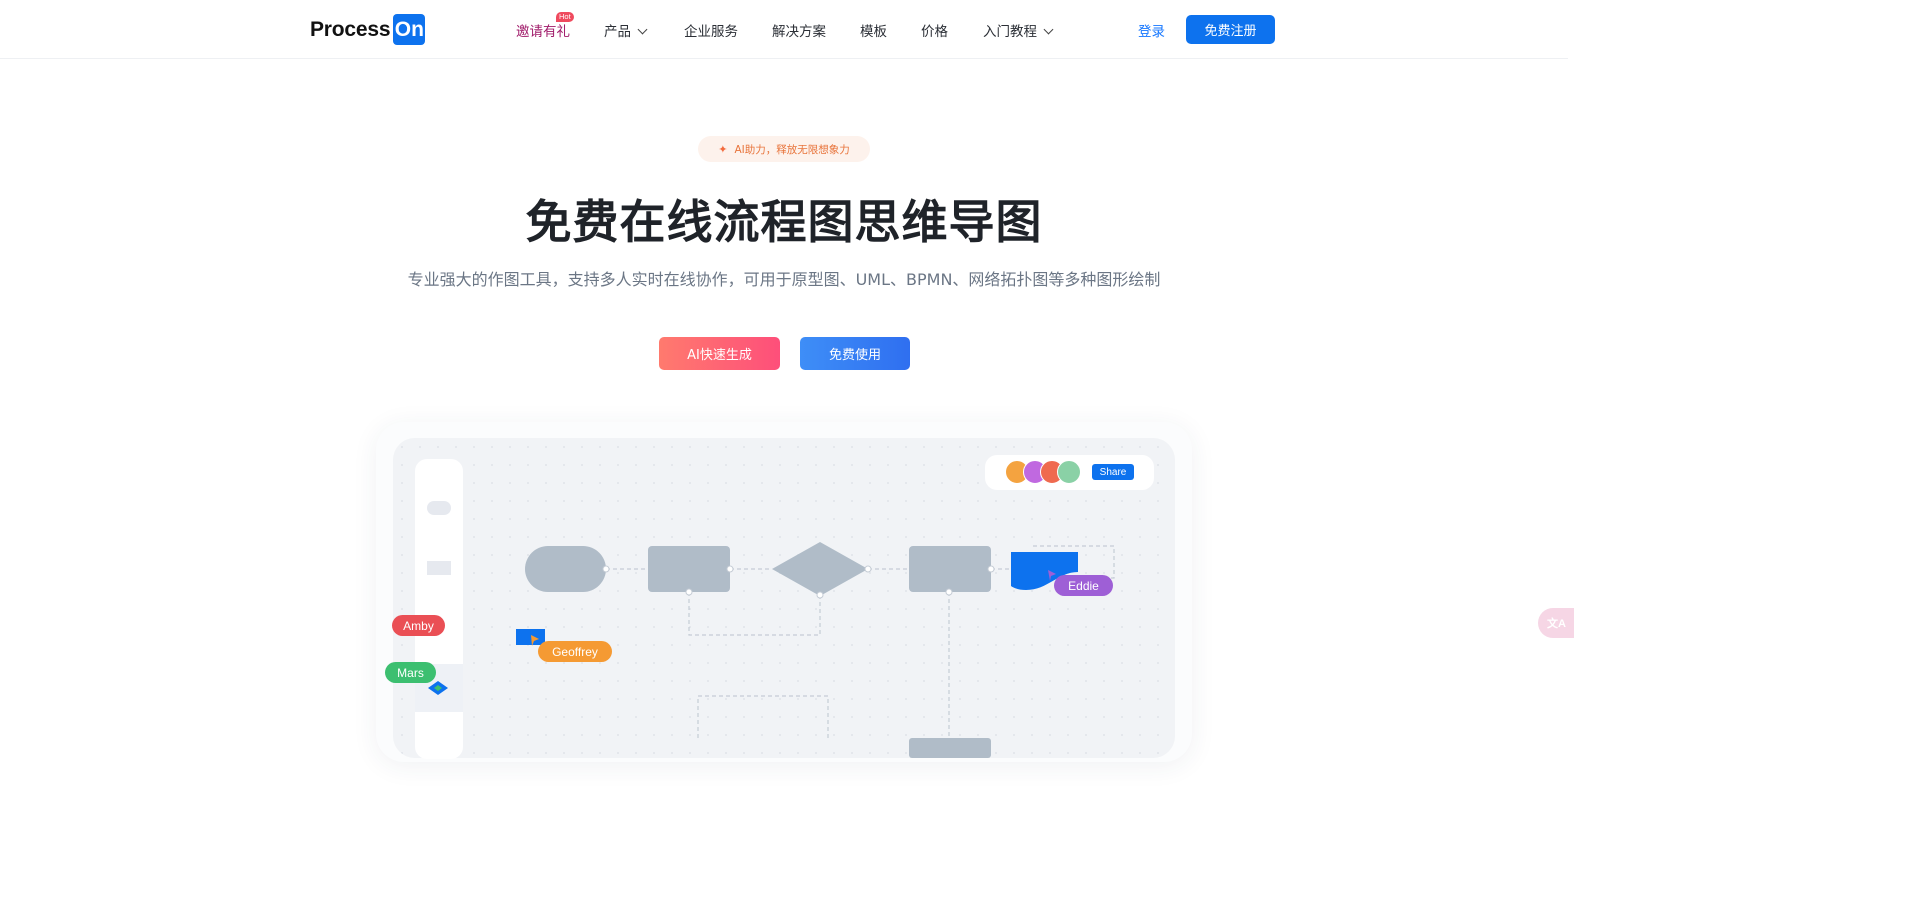  I want to click on logo-badge: On, so click(409, 29).